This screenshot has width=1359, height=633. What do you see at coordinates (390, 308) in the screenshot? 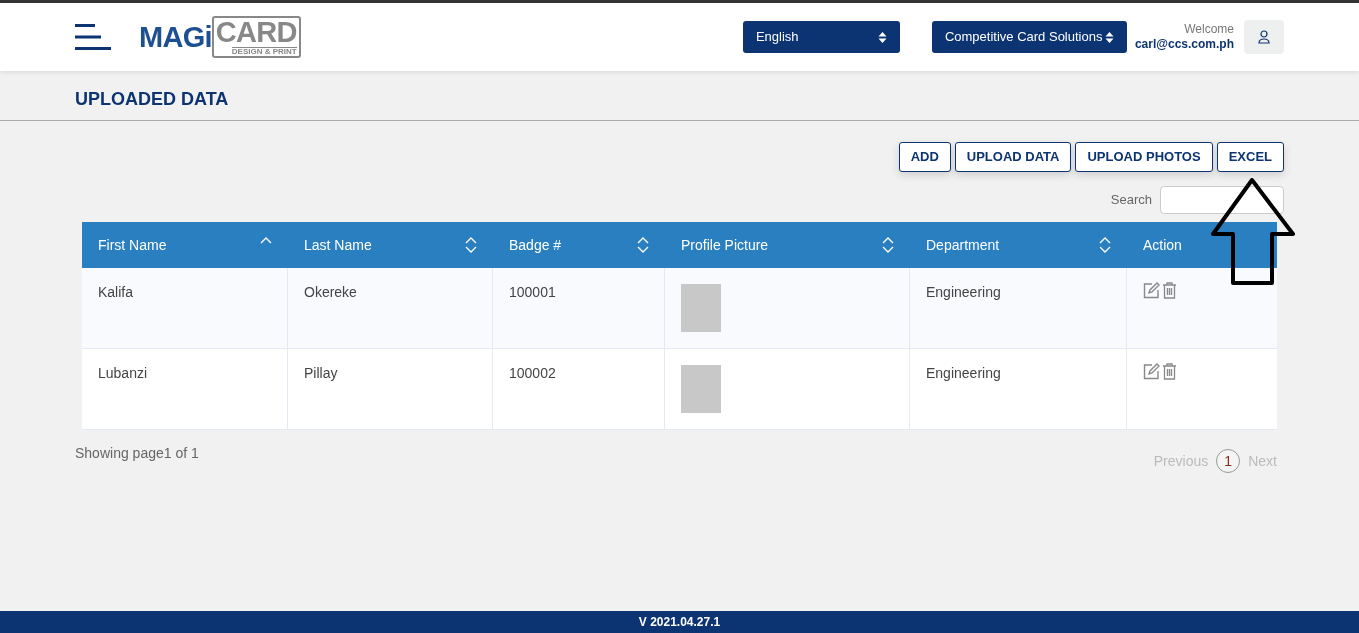
I see `table-cell: Okereke` at bounding box center [390, 308].